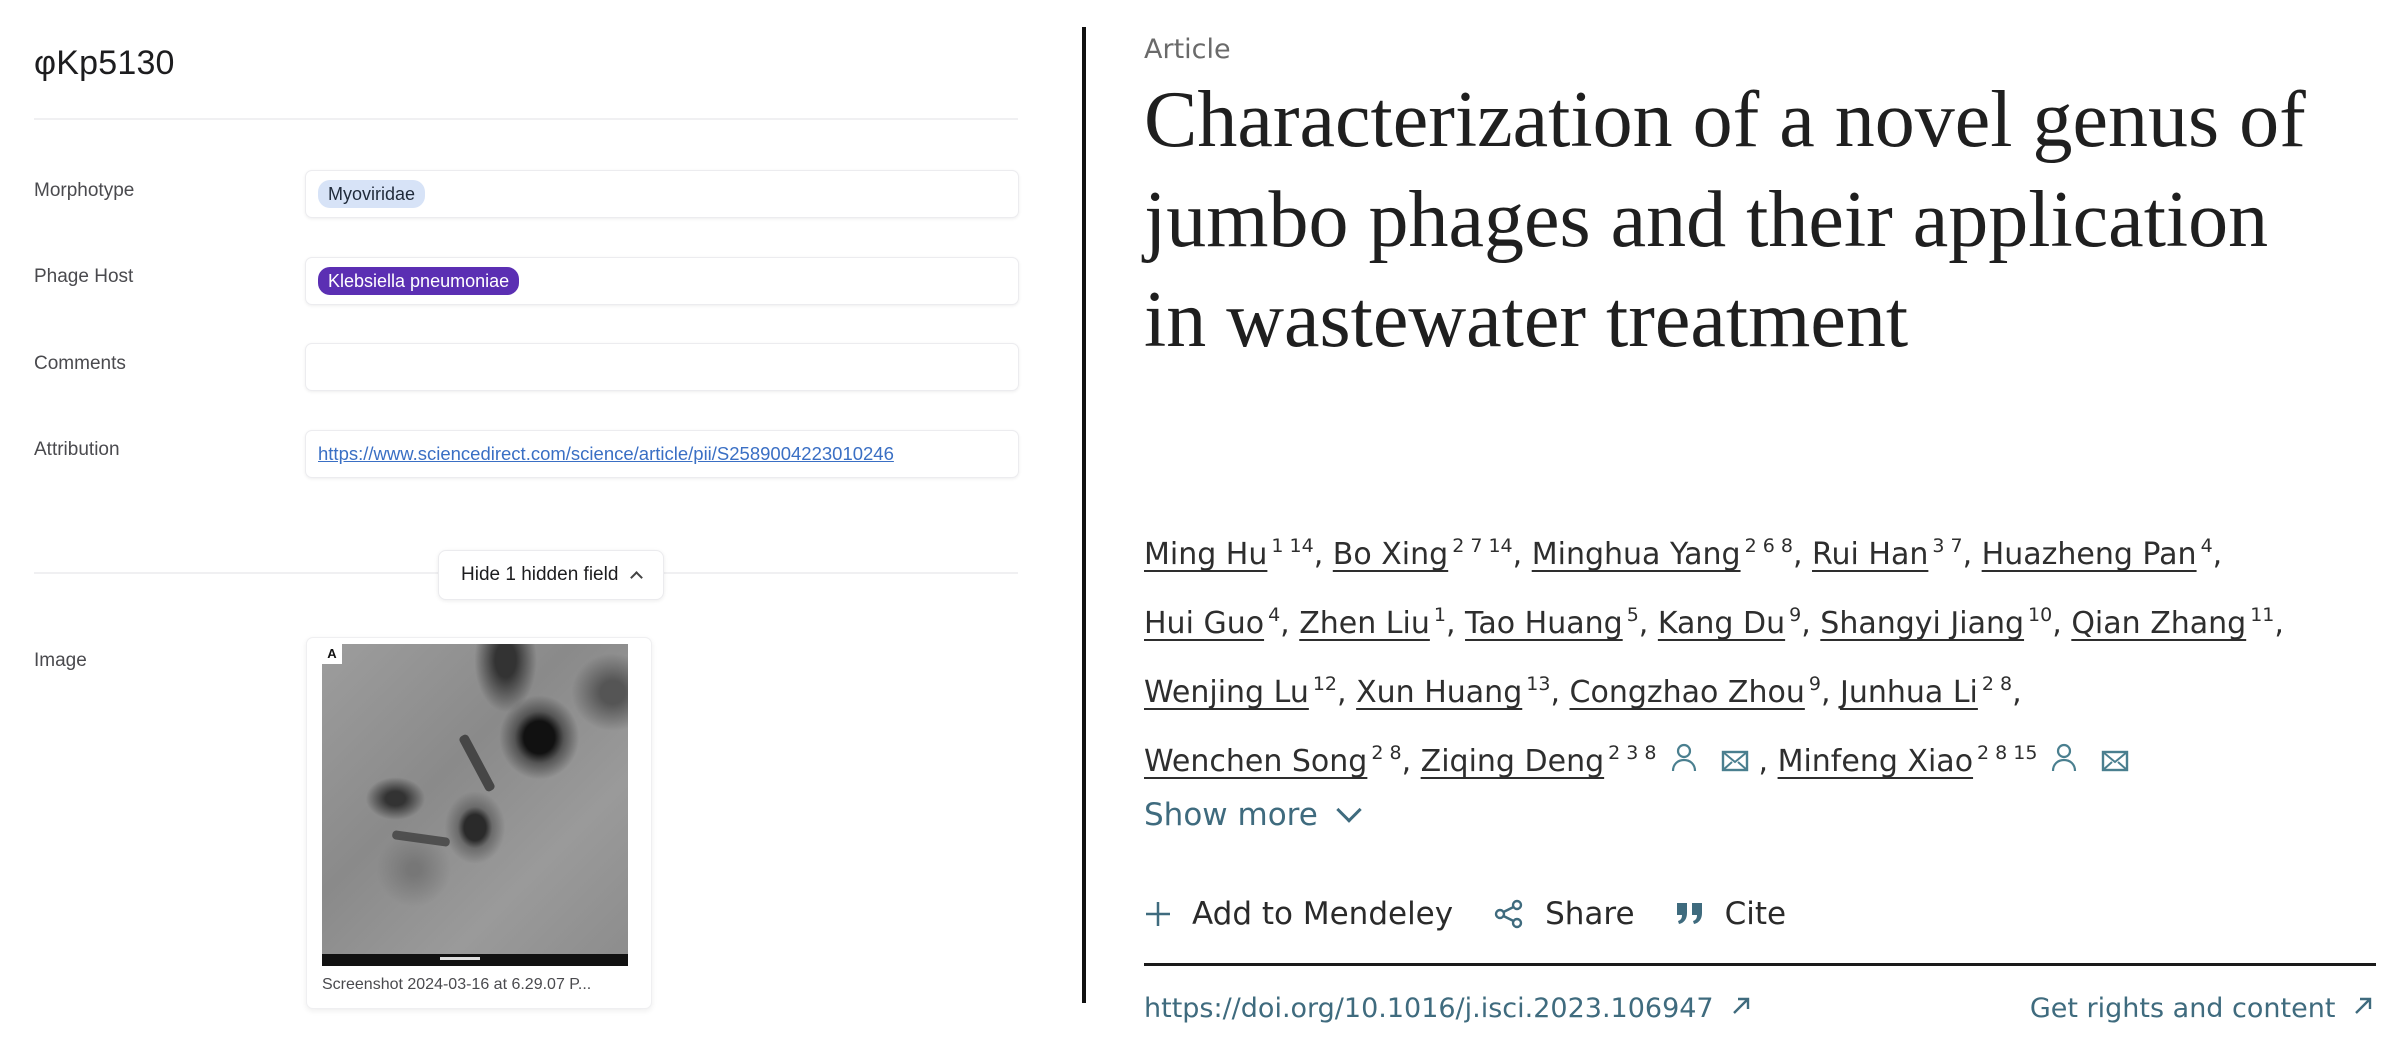 Image resolution: width=2400 pixels, height=1062 pixels. What do you see at coordinates (2262, 615) in the screenshot?
I see `affiliation-superscript: 11` at bounding box center [2262, 615].